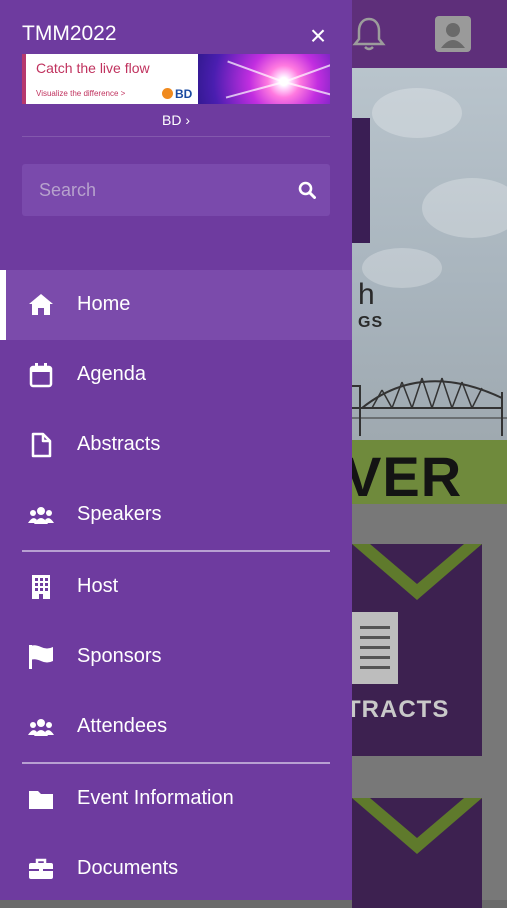 Image resolution: width=507 pixels, height=908 pixels. What do you see at coordinates (41, 657) in the screenshot?
I see `flag-icon` at bounding box center [41, 657].